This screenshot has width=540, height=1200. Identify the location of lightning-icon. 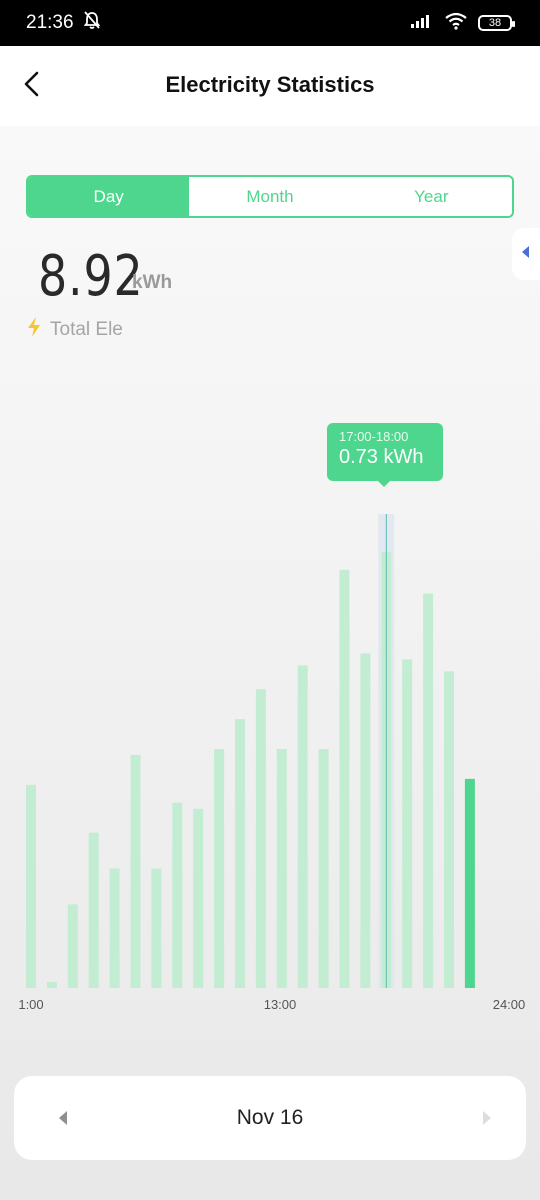
(34, 329).